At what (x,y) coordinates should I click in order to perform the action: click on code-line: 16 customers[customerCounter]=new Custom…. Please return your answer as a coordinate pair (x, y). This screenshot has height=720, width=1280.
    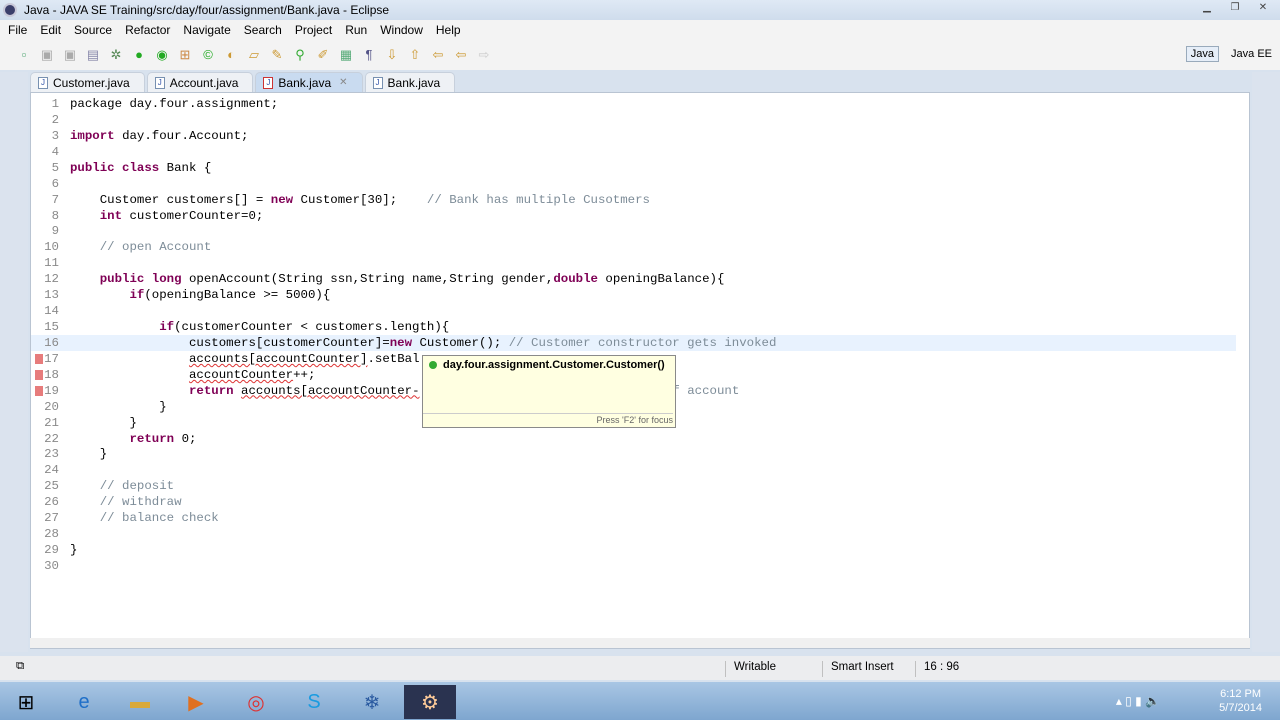
    Looking at the image, I should click on (633, 342).